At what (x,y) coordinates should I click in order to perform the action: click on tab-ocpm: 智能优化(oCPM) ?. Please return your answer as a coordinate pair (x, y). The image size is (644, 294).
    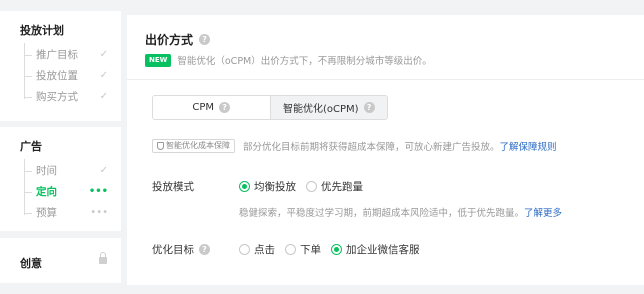
    Looking at the image, I should click on (328, 107).